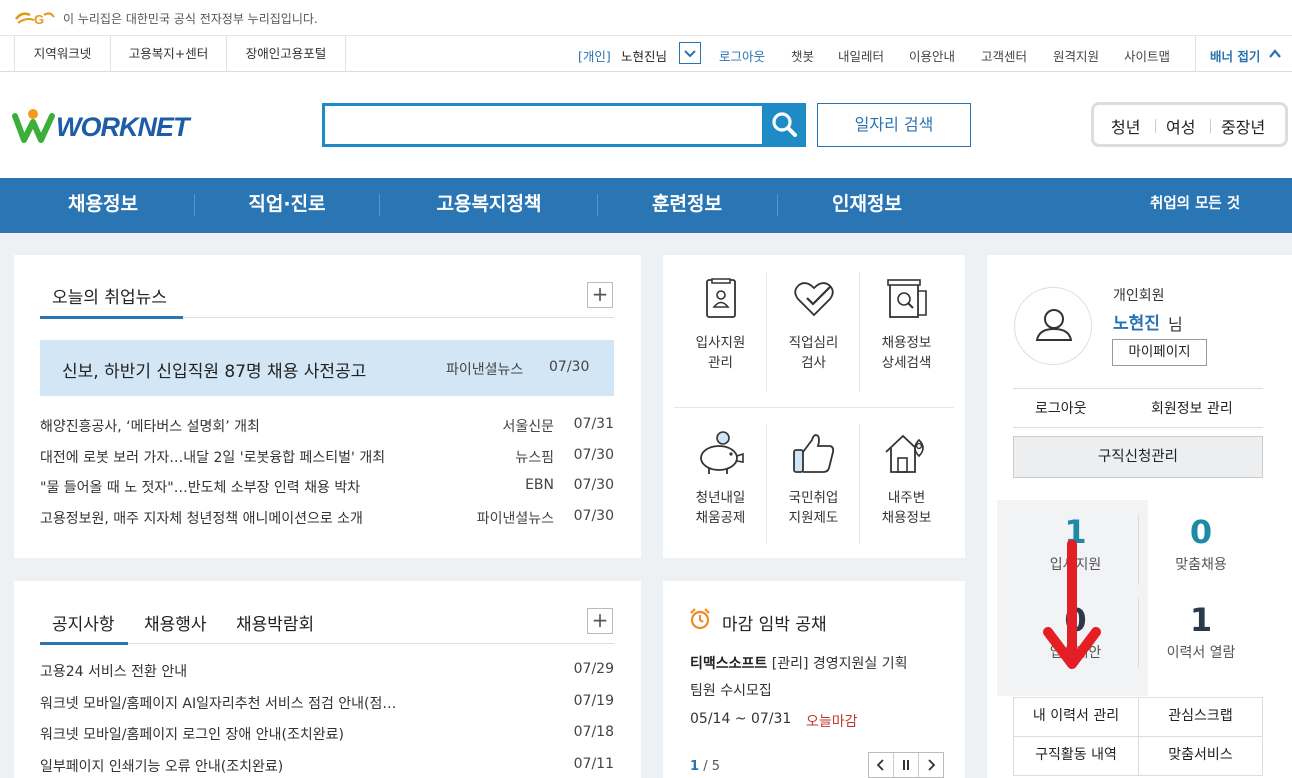 This screenshot has height=778, width=1292. I want to click on egov-logo-icon: G, so click(35, 18).